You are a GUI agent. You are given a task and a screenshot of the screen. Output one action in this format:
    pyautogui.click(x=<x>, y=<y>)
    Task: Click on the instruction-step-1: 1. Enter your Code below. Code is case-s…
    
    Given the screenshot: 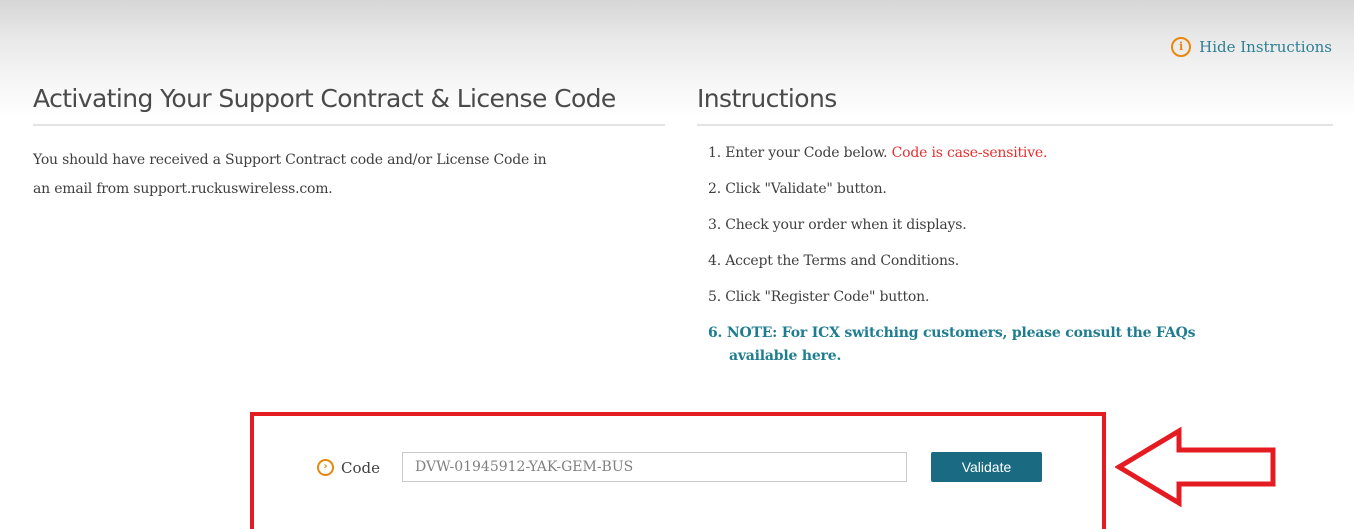 What is the action you would take?
    pyautogui.click(x=1020, y=153)
    